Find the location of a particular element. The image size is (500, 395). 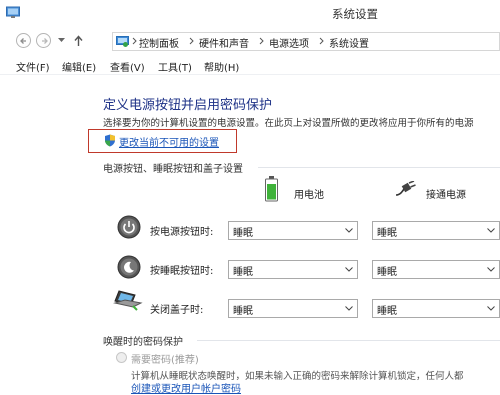

back-button is located at coordinates (23, 40).